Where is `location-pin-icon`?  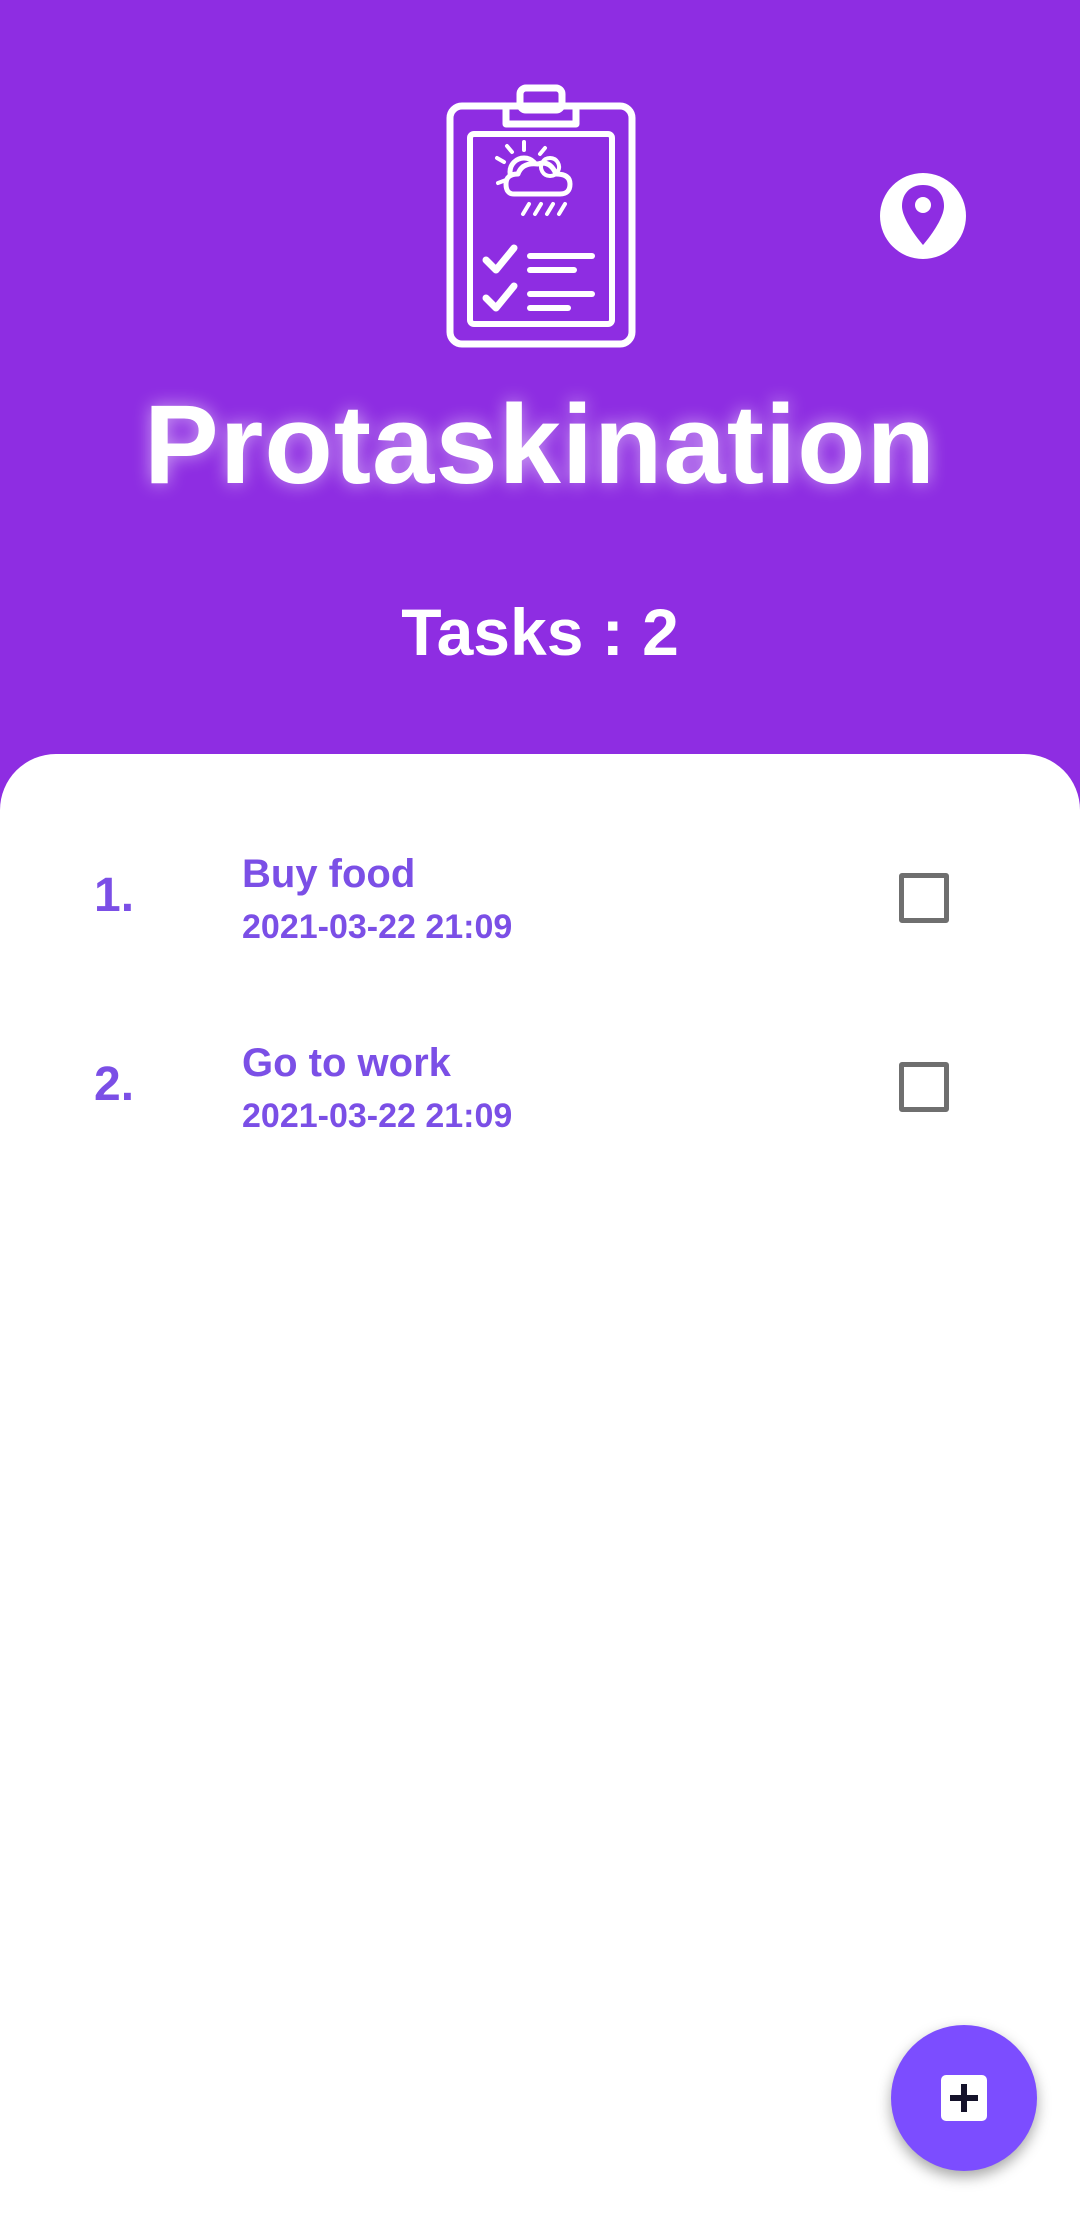 location-pin-icon is located at coordinates (923, 216).